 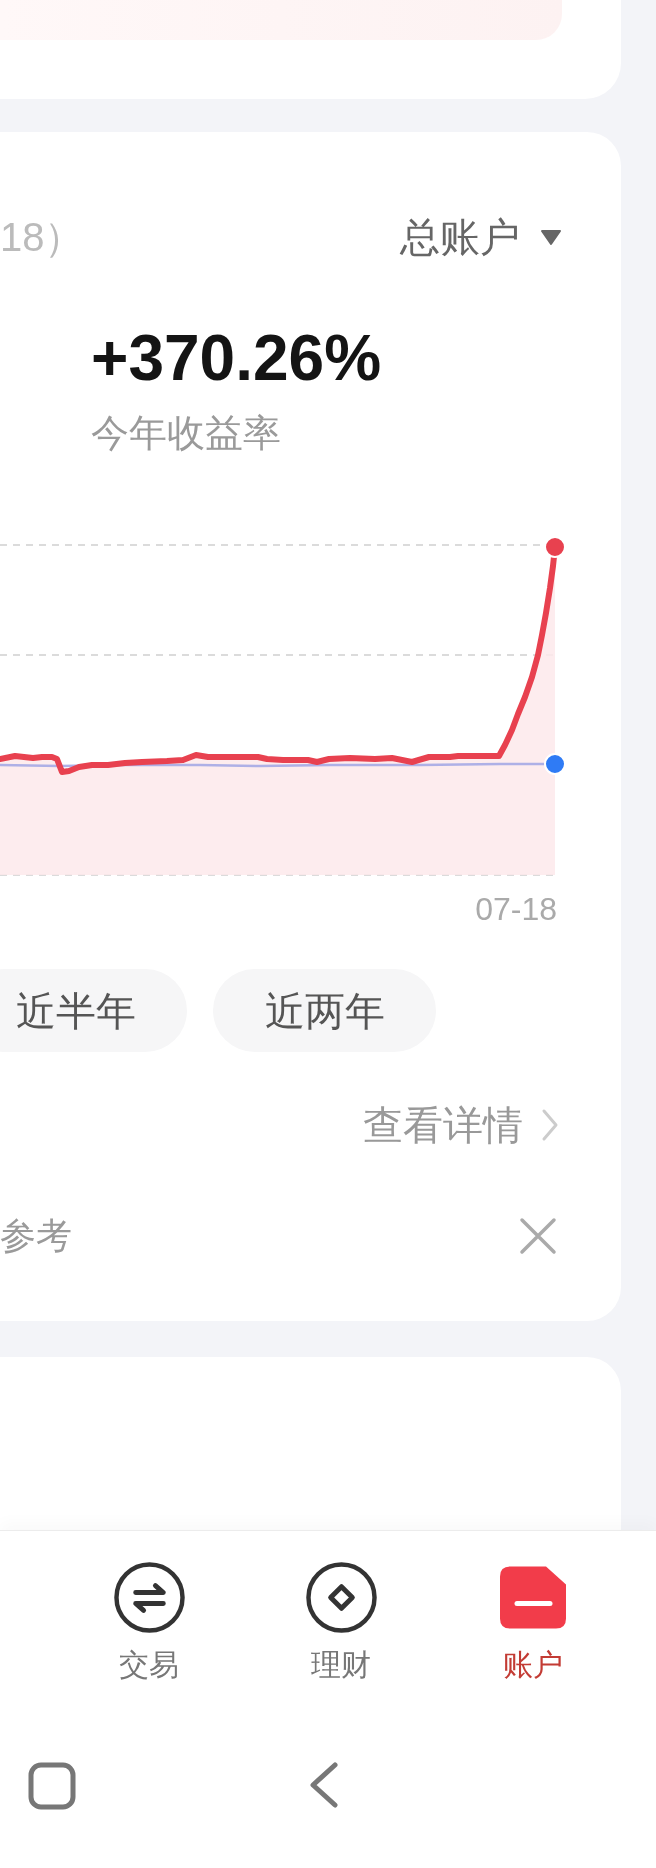 I want to click on period-tab: 近两年, so click(x=324, y=1010).